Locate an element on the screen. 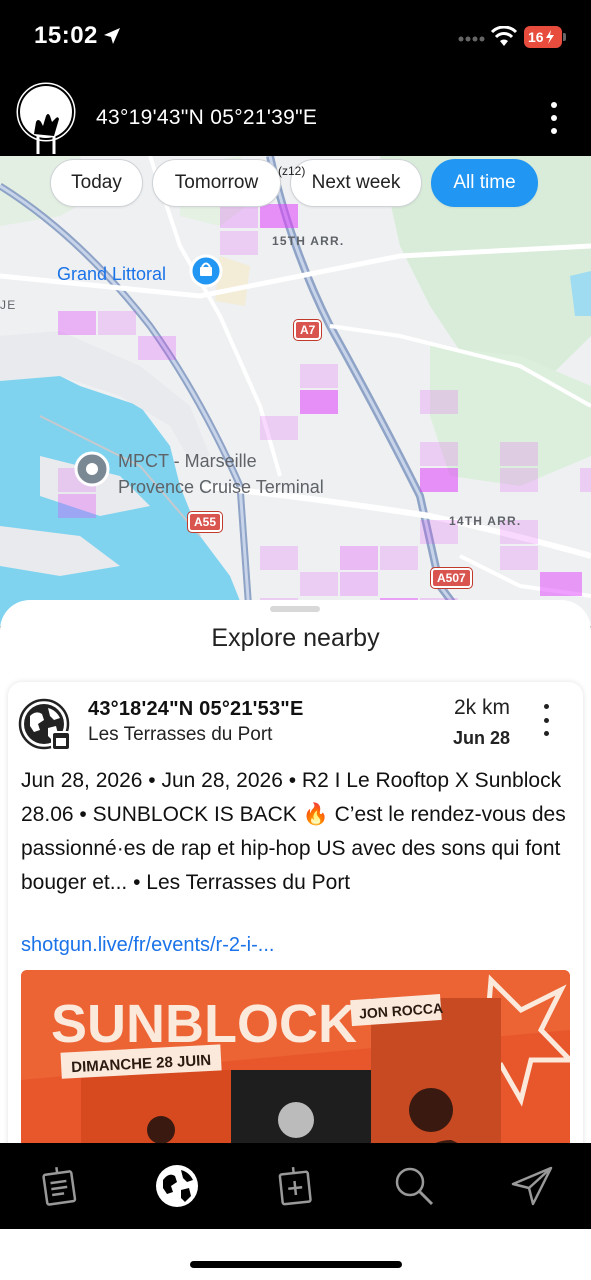 Image resolution: width=591 pixels, height=1280 pixels. globe-icon is located at coordinates (177, 1186).